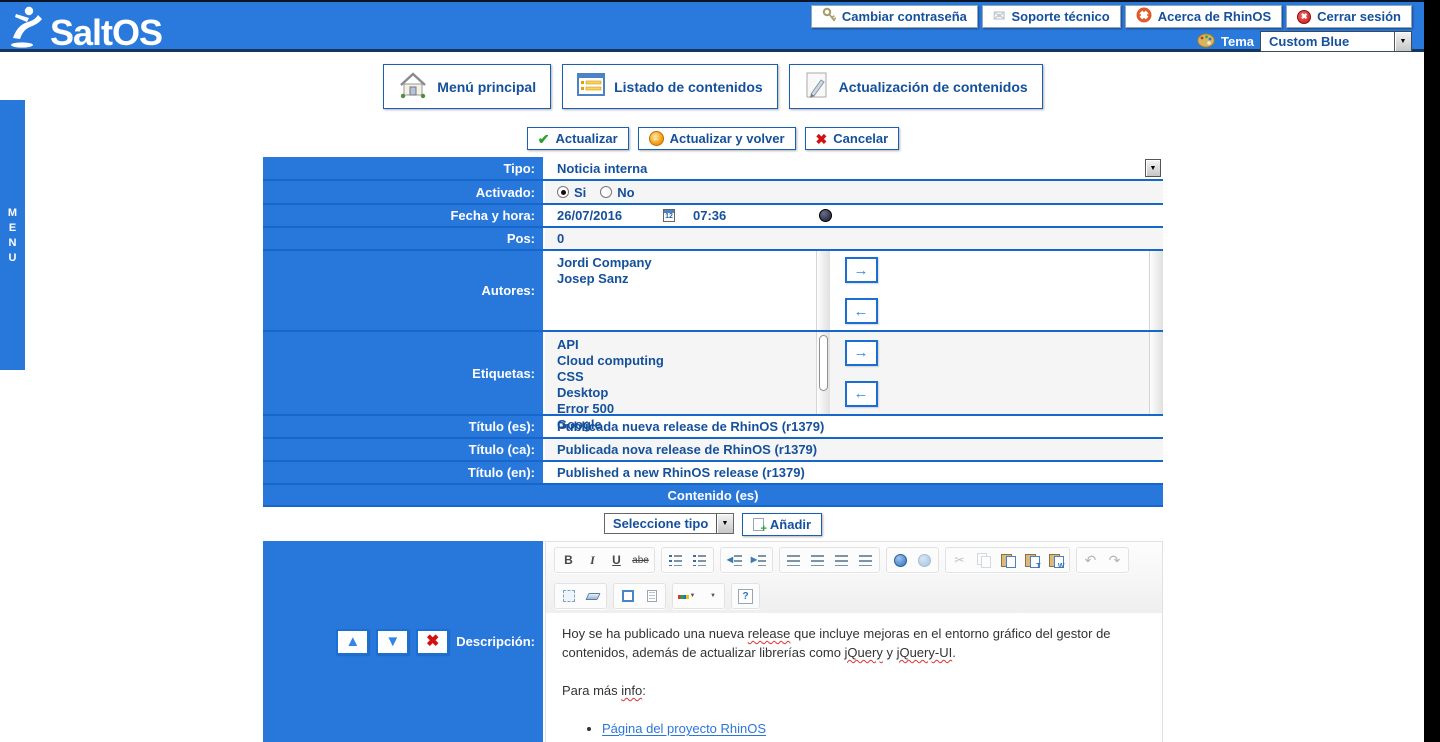  What do you see at coordinates (734, 560) in the screenshot?
I see `decrease-indent-icon: ◀` at bounding box center [734, 560].